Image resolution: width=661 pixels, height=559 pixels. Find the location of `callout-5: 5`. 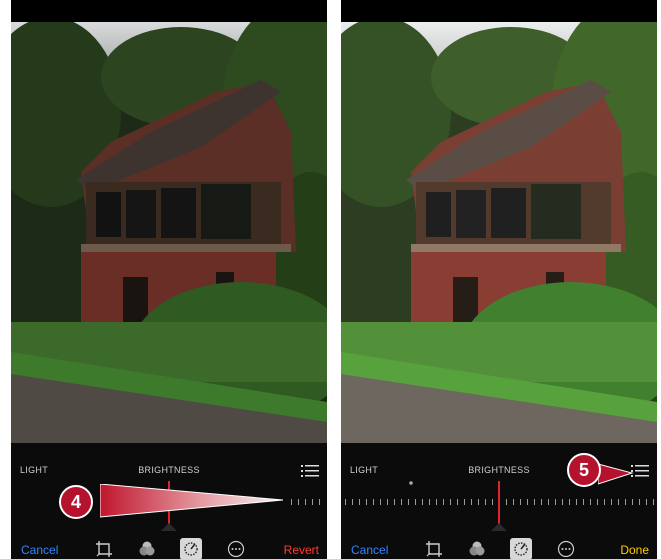

callout-5: 5 is located at coordinates (584, 470).